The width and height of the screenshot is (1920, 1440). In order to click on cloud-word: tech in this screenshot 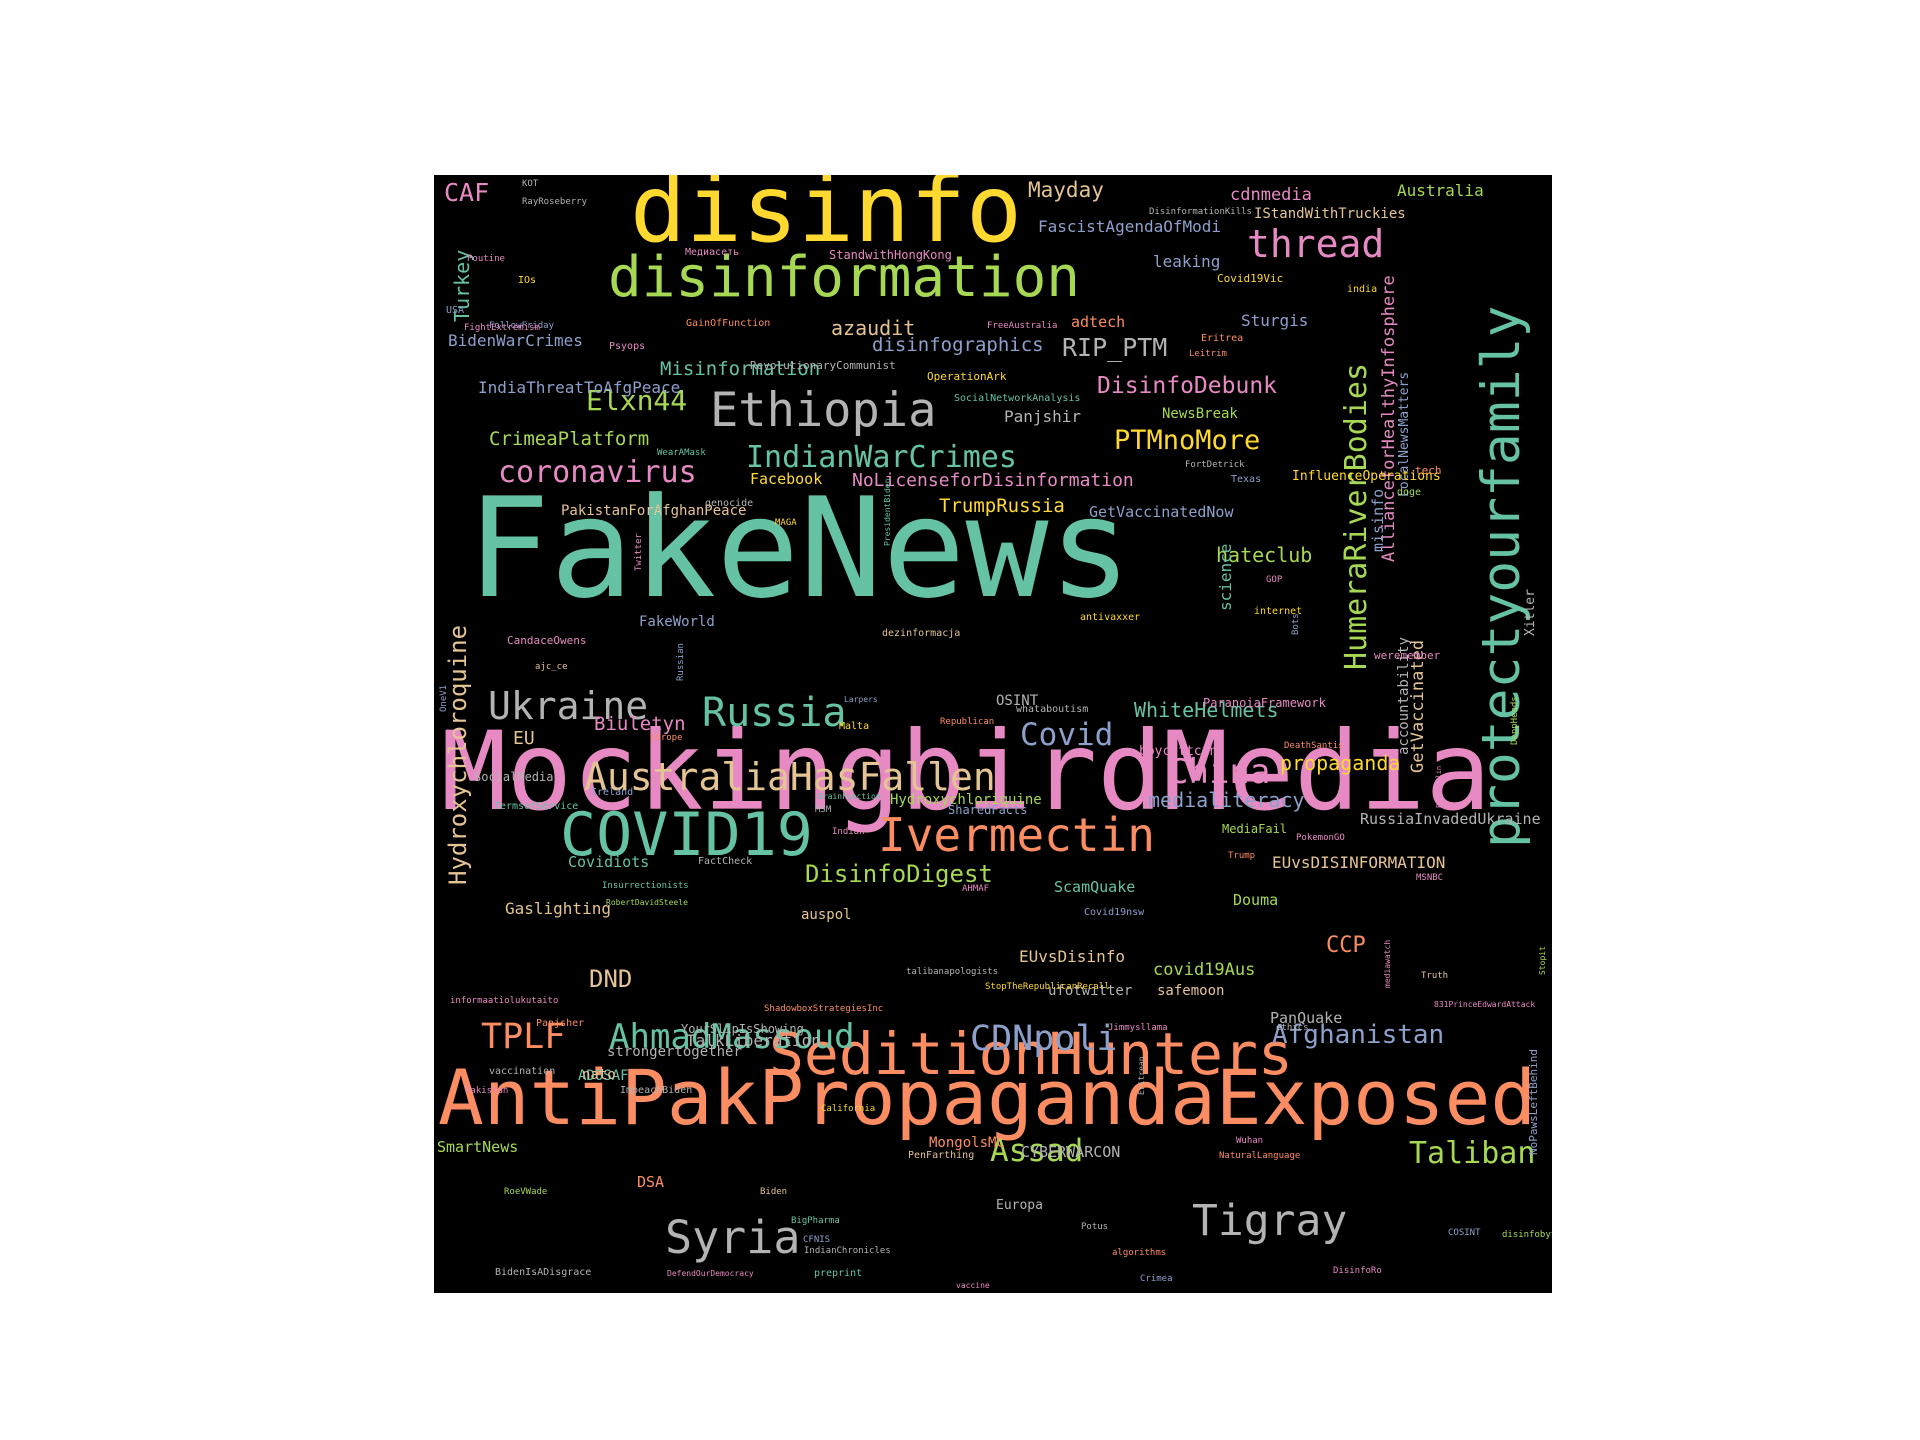, I will do `click(1428, 470)`.